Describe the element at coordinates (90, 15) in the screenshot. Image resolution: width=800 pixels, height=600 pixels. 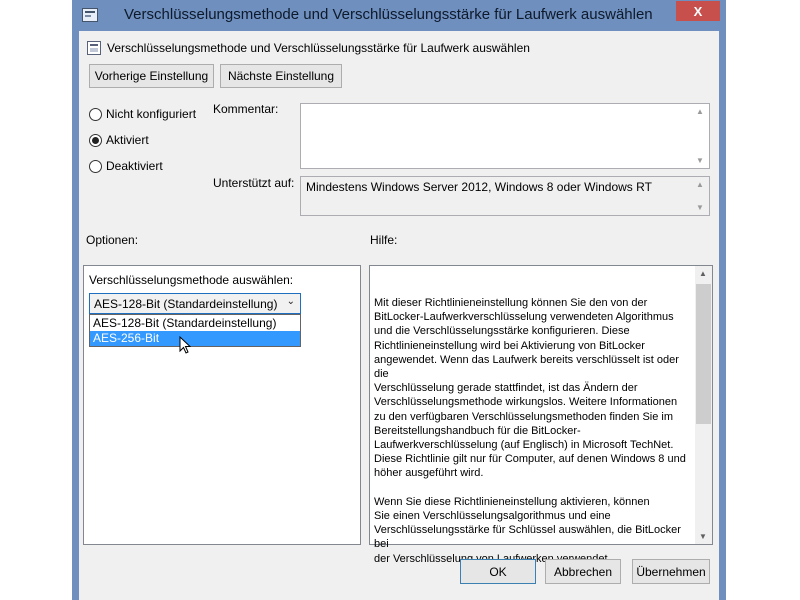
I see `policy-icon` at that location.